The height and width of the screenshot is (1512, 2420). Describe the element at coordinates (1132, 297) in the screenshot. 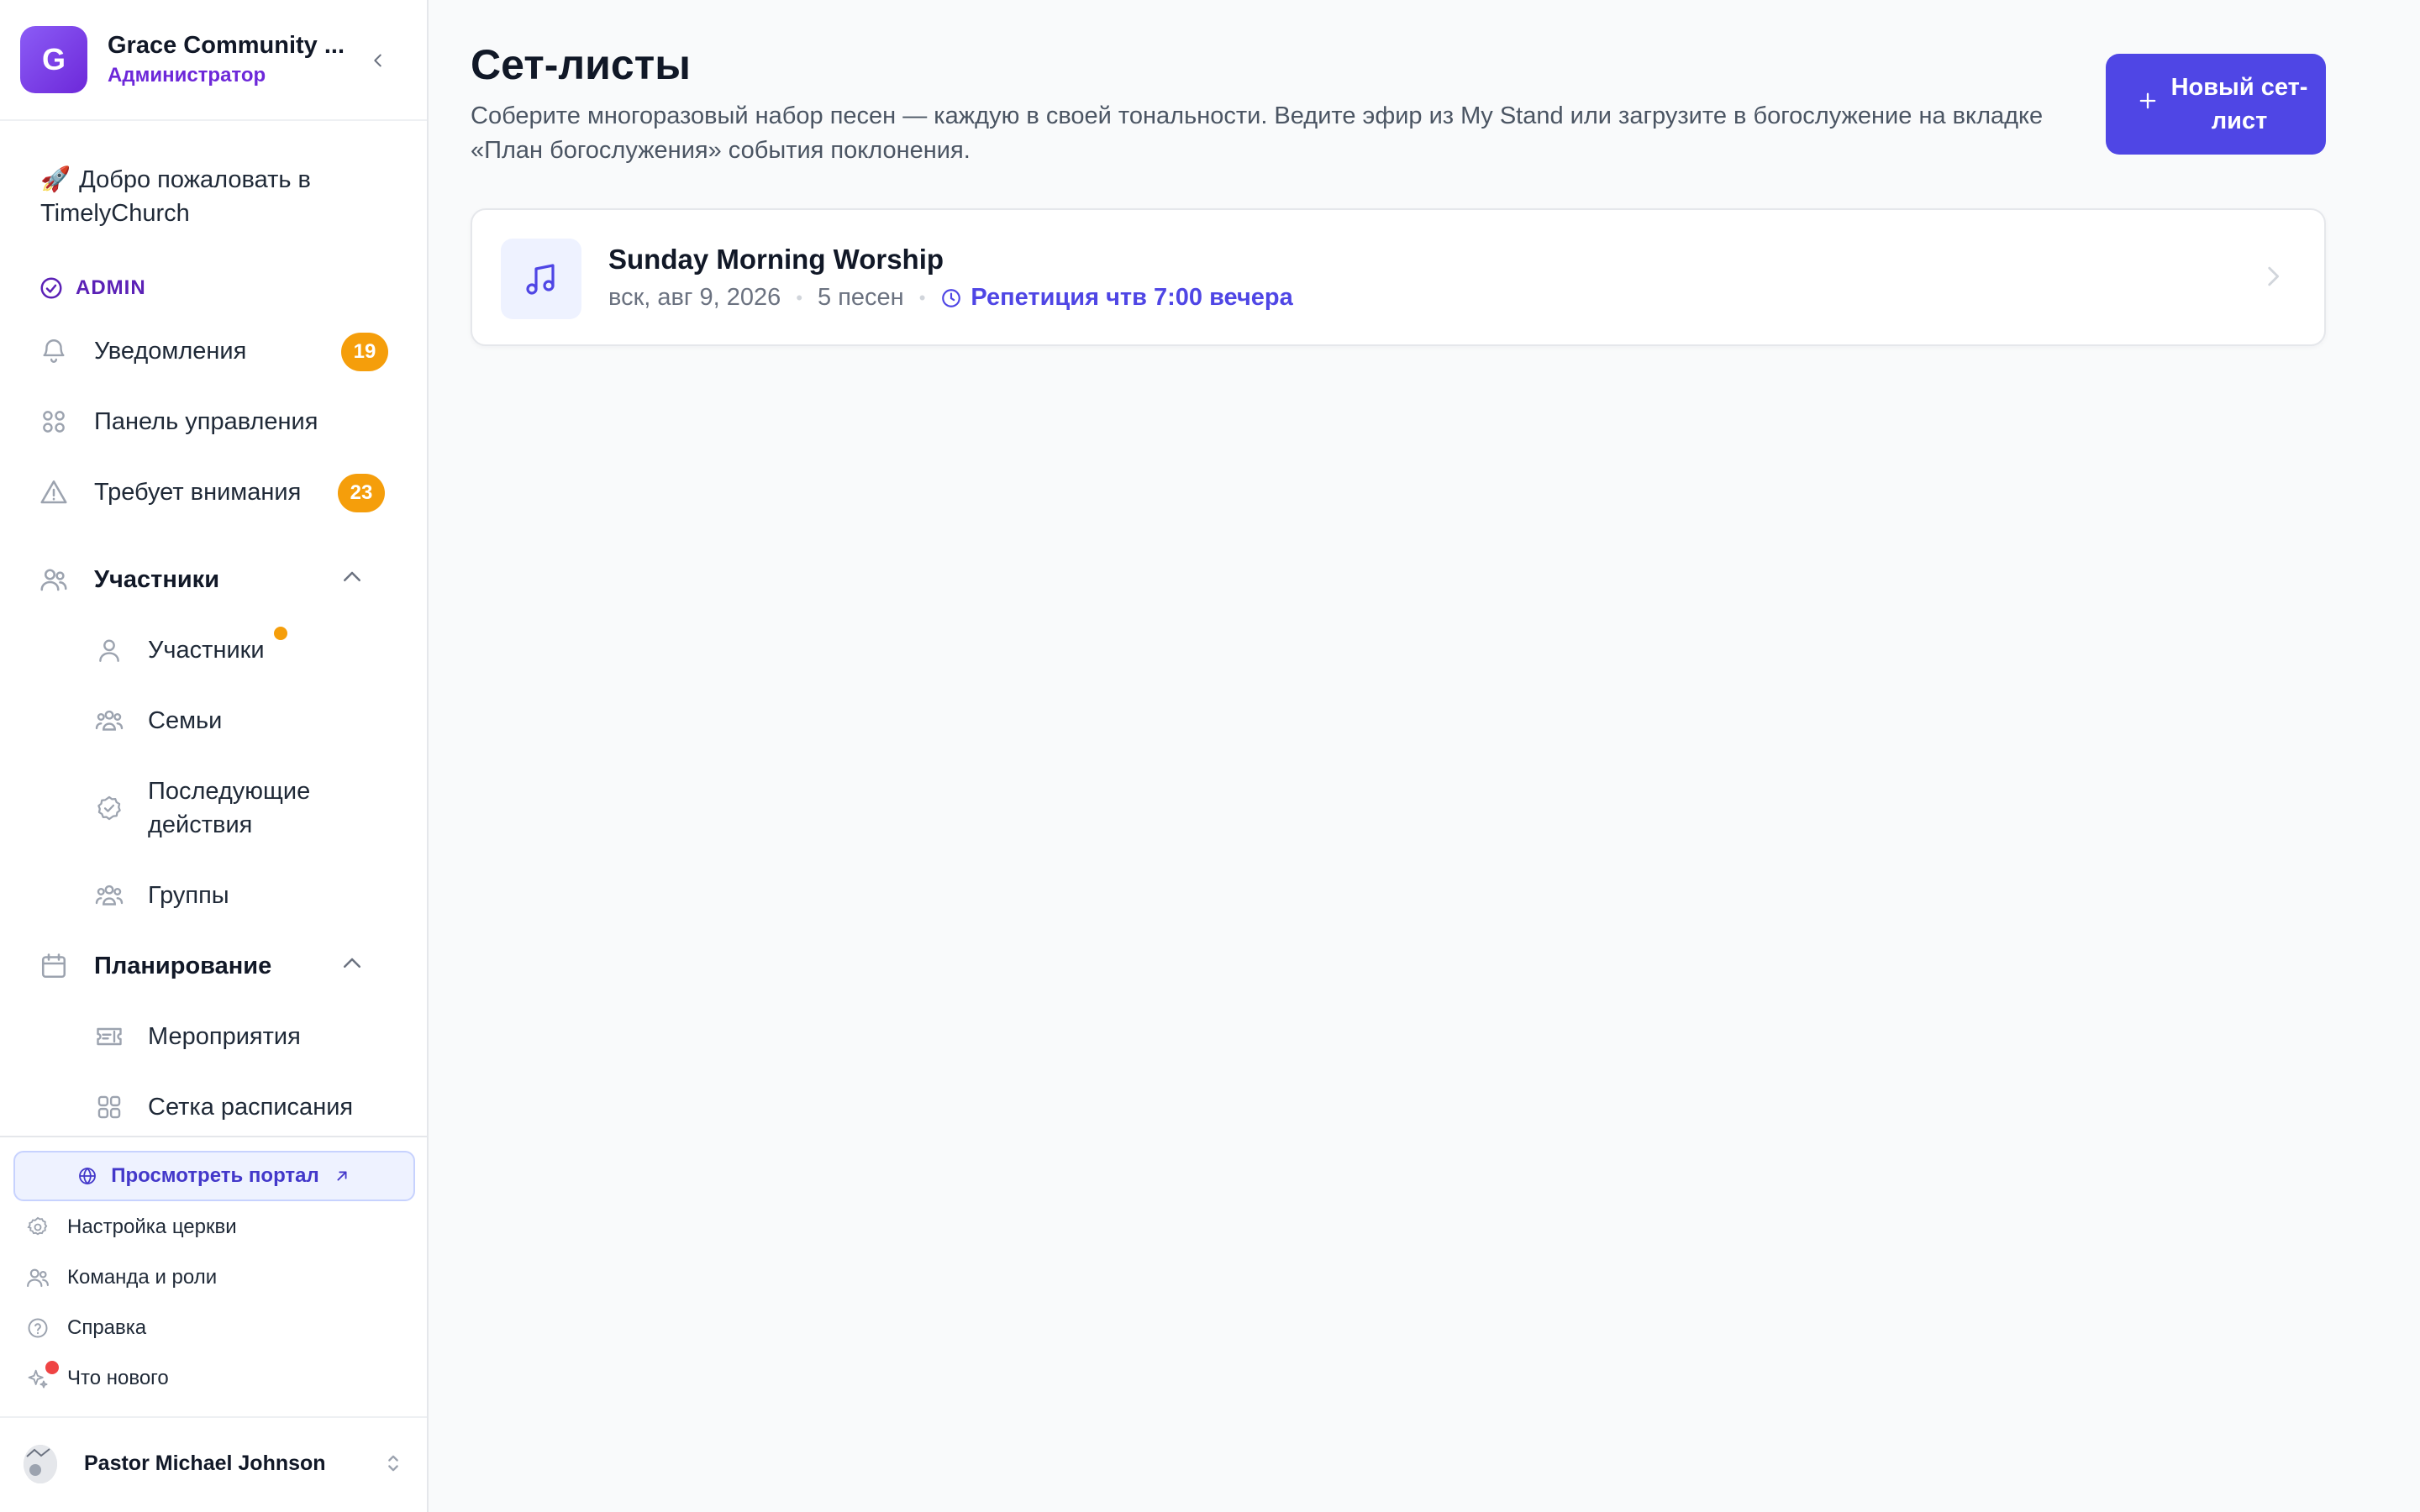

I see `rehearsal-text: Репетиция чтв 7:00 вечера` at that location.